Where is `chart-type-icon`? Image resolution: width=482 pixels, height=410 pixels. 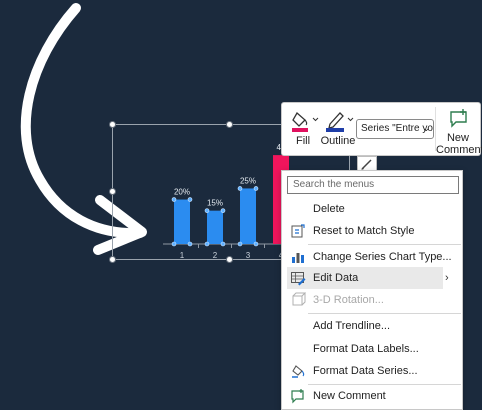
chart-type-icon is located at coordinates (298, 258).